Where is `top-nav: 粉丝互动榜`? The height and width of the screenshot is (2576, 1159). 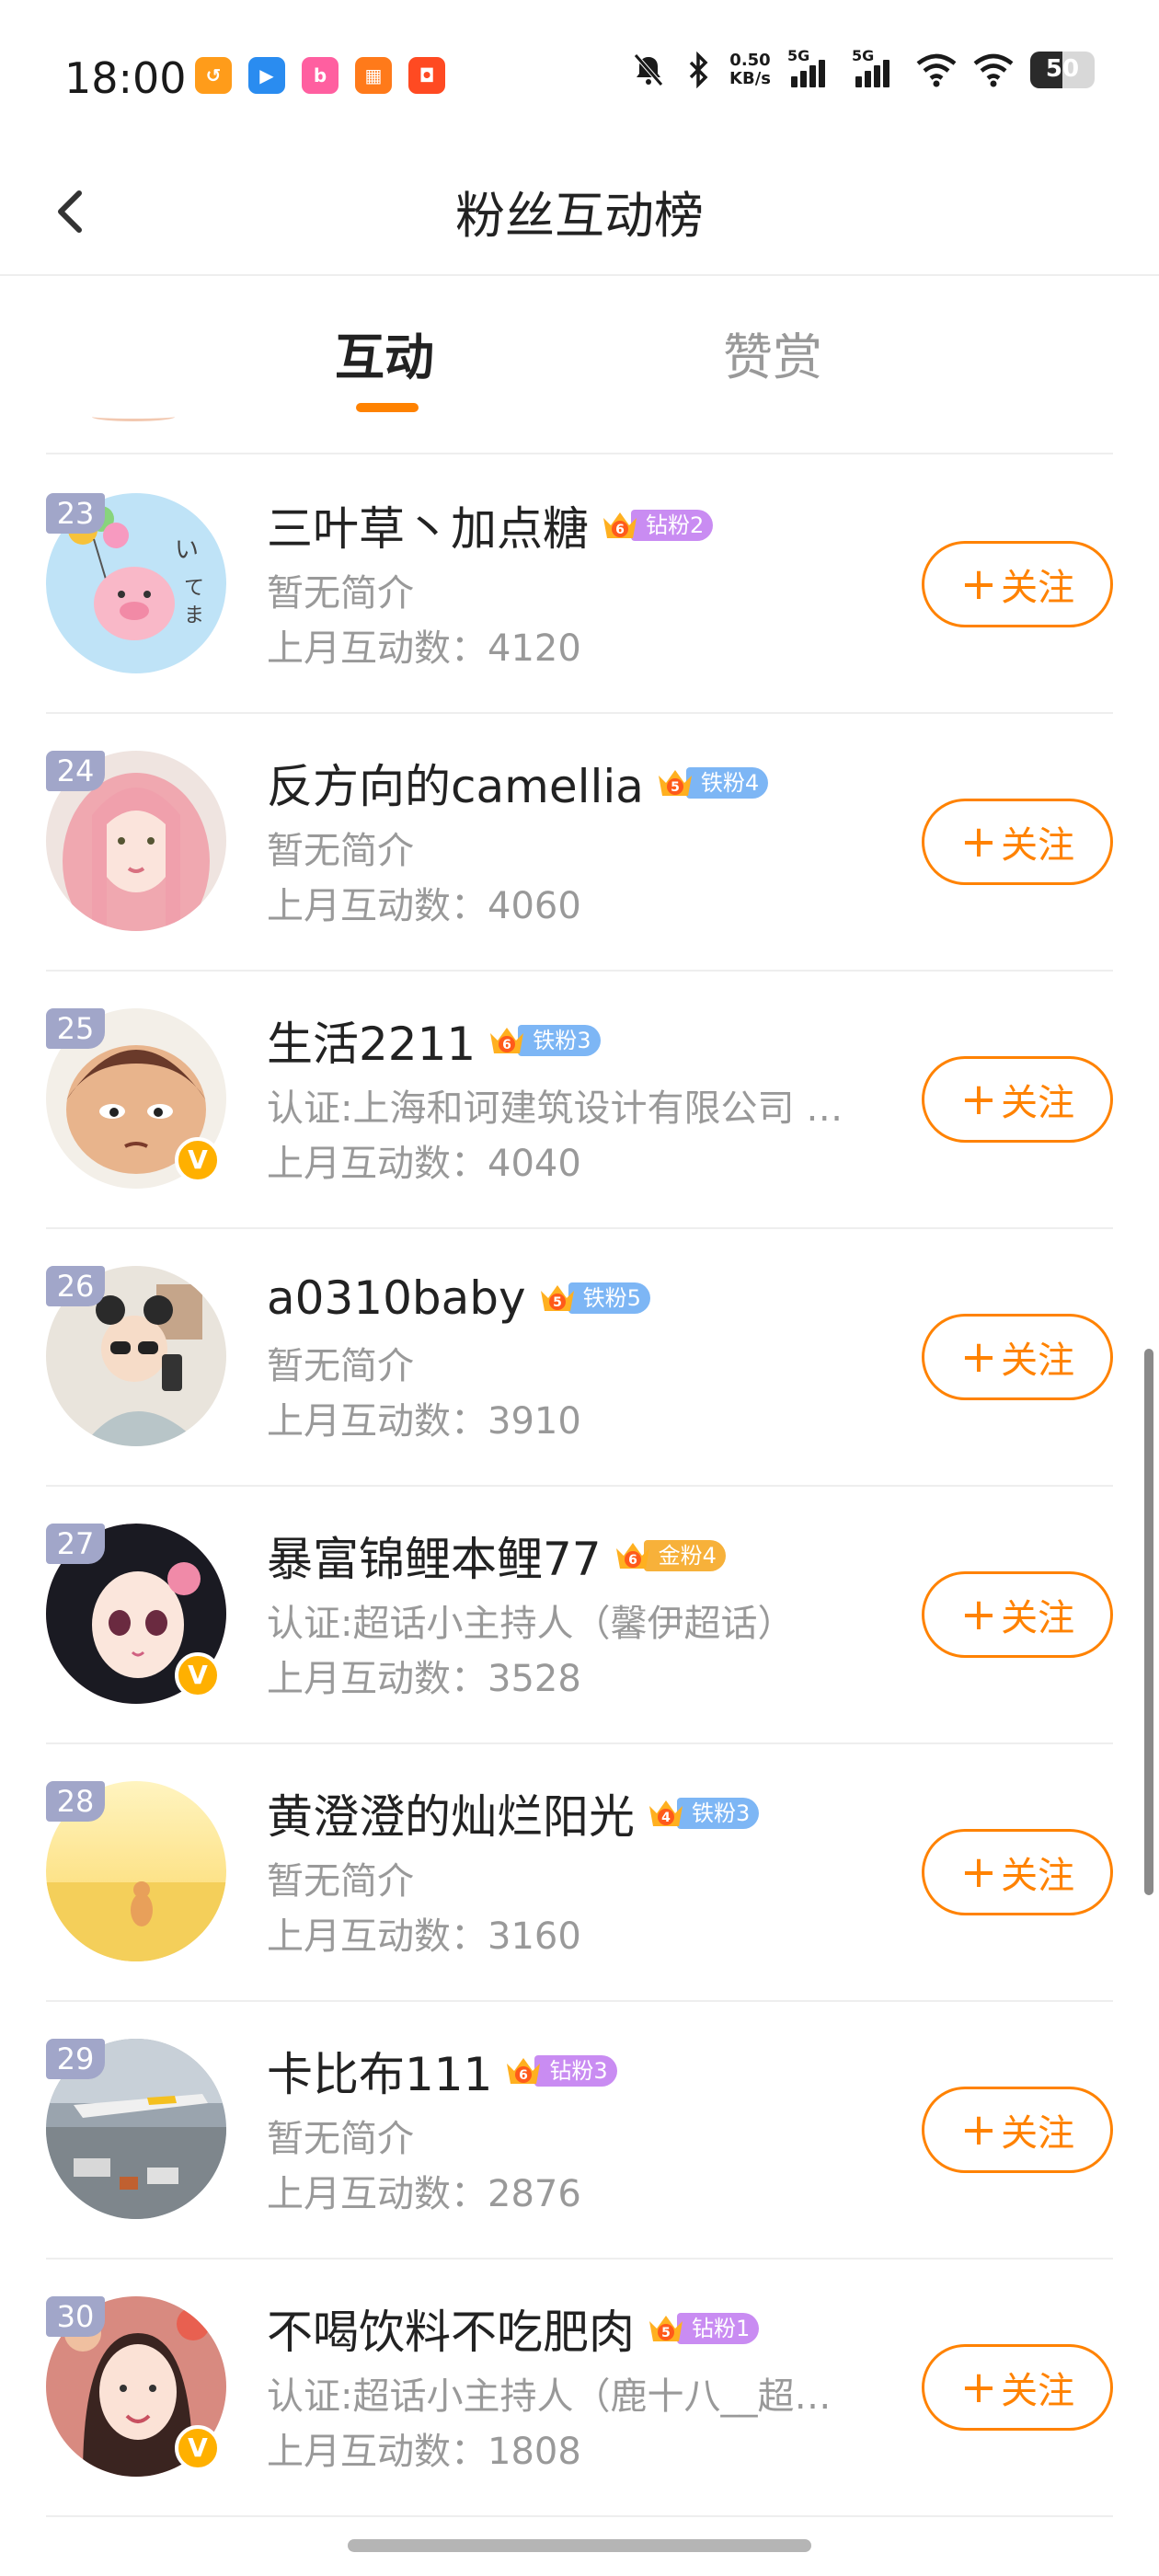 top-nav: 粉丝互动榜 is located at coordinates (579, 211).